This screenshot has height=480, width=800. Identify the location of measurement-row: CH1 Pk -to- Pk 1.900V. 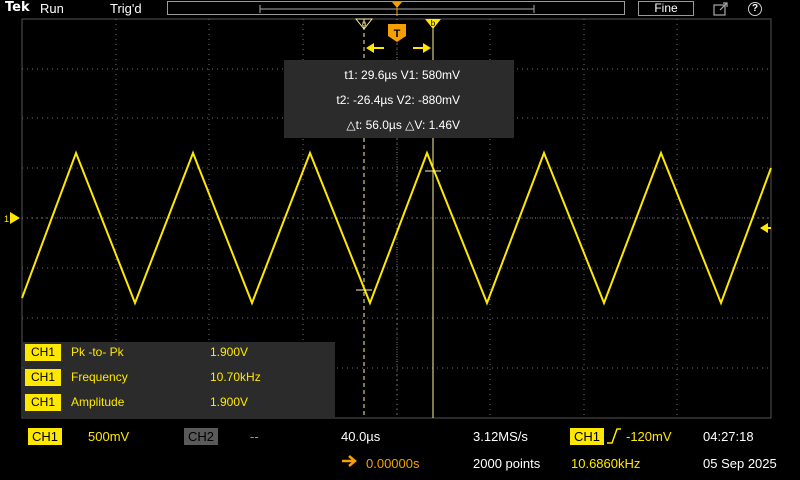
(179, 352).